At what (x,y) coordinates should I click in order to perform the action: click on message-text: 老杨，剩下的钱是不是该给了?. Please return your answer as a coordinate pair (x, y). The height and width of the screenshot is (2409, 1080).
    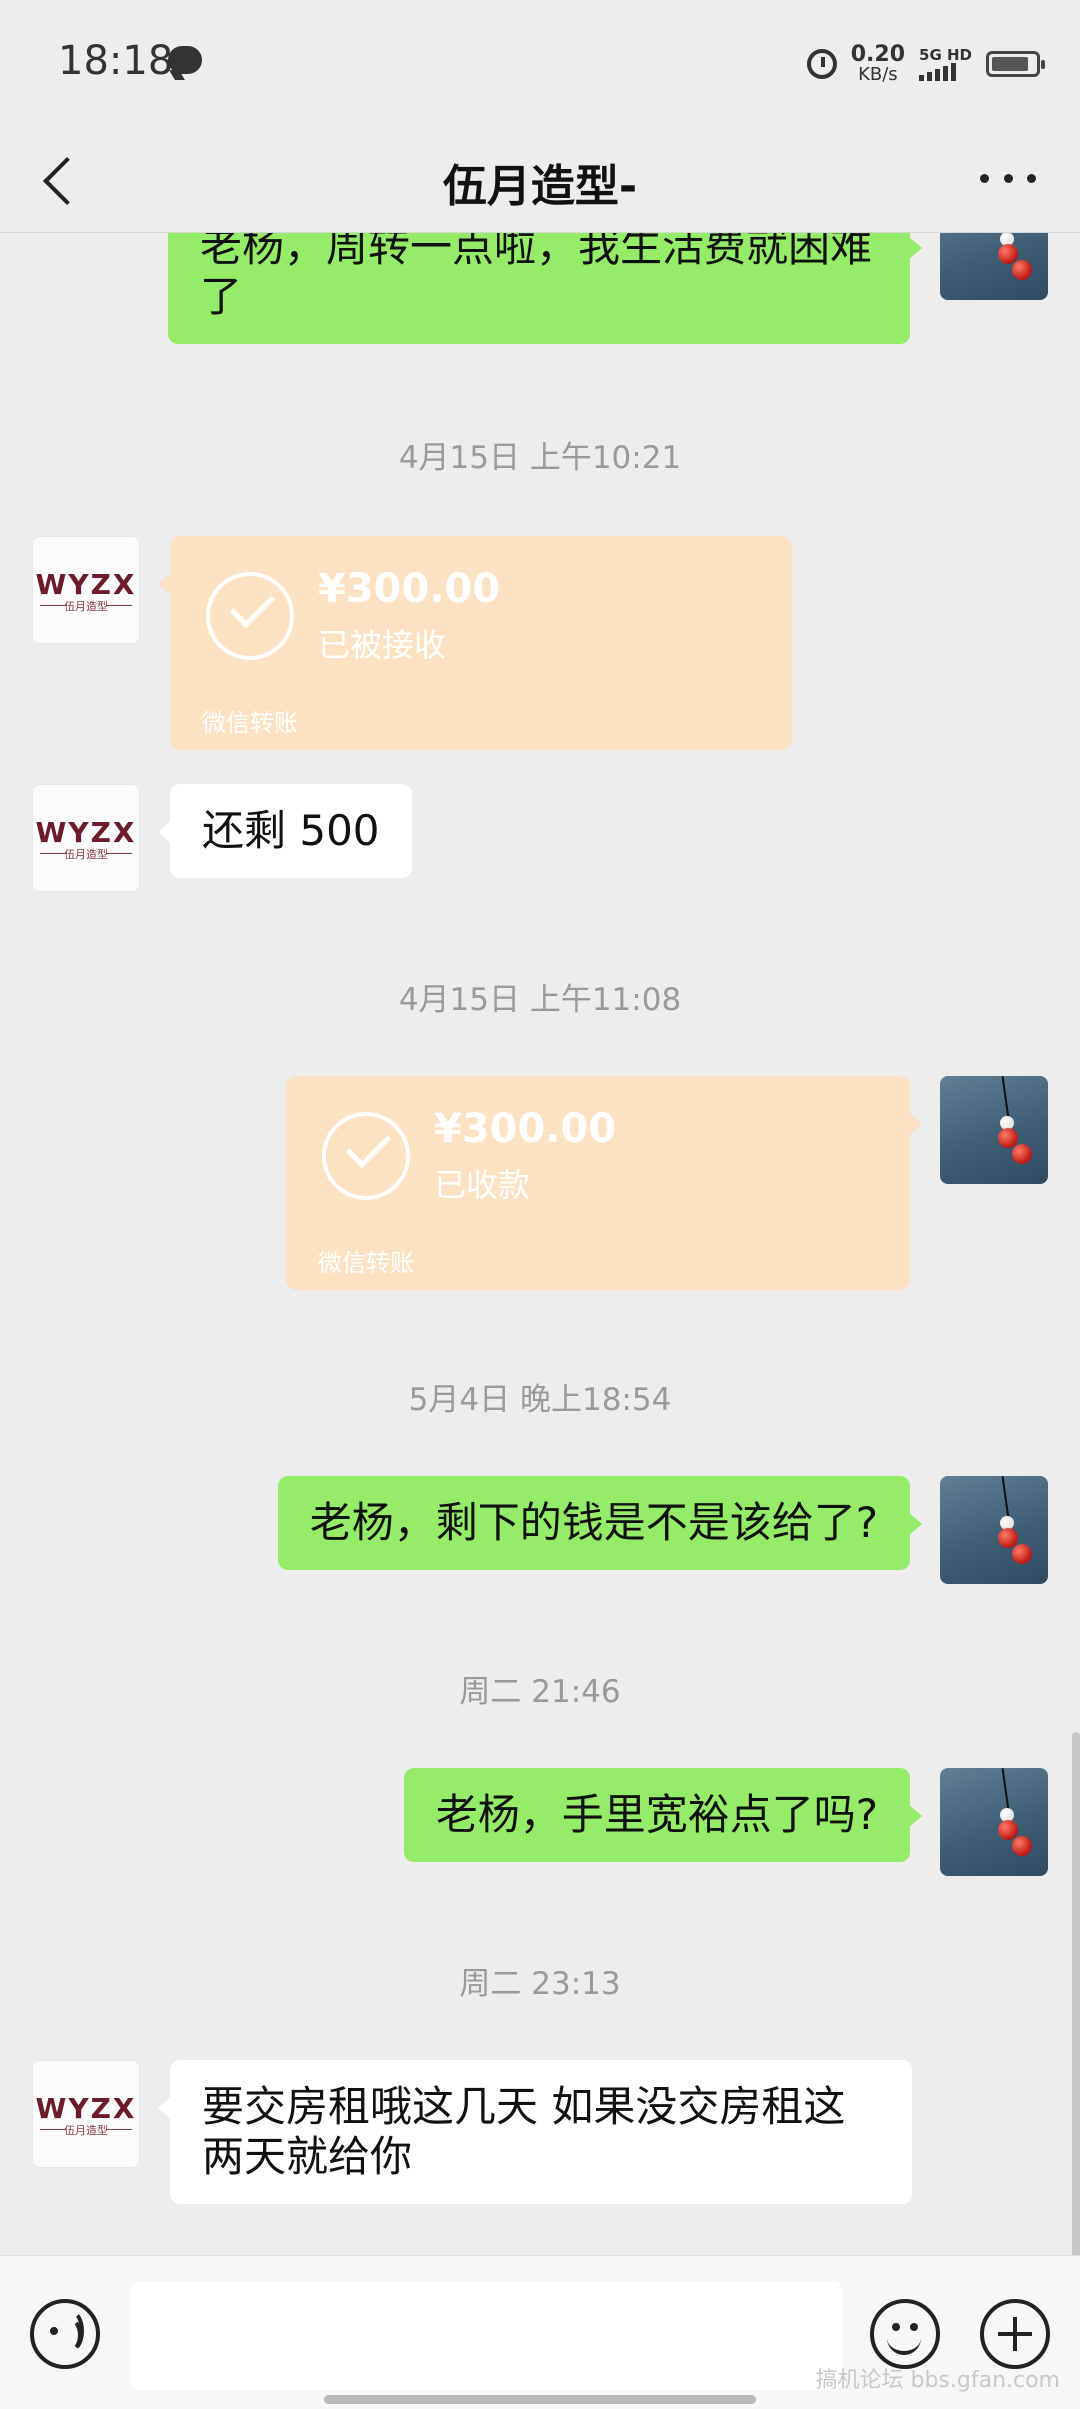
    Looking at the image, I should click on (593, 1522).